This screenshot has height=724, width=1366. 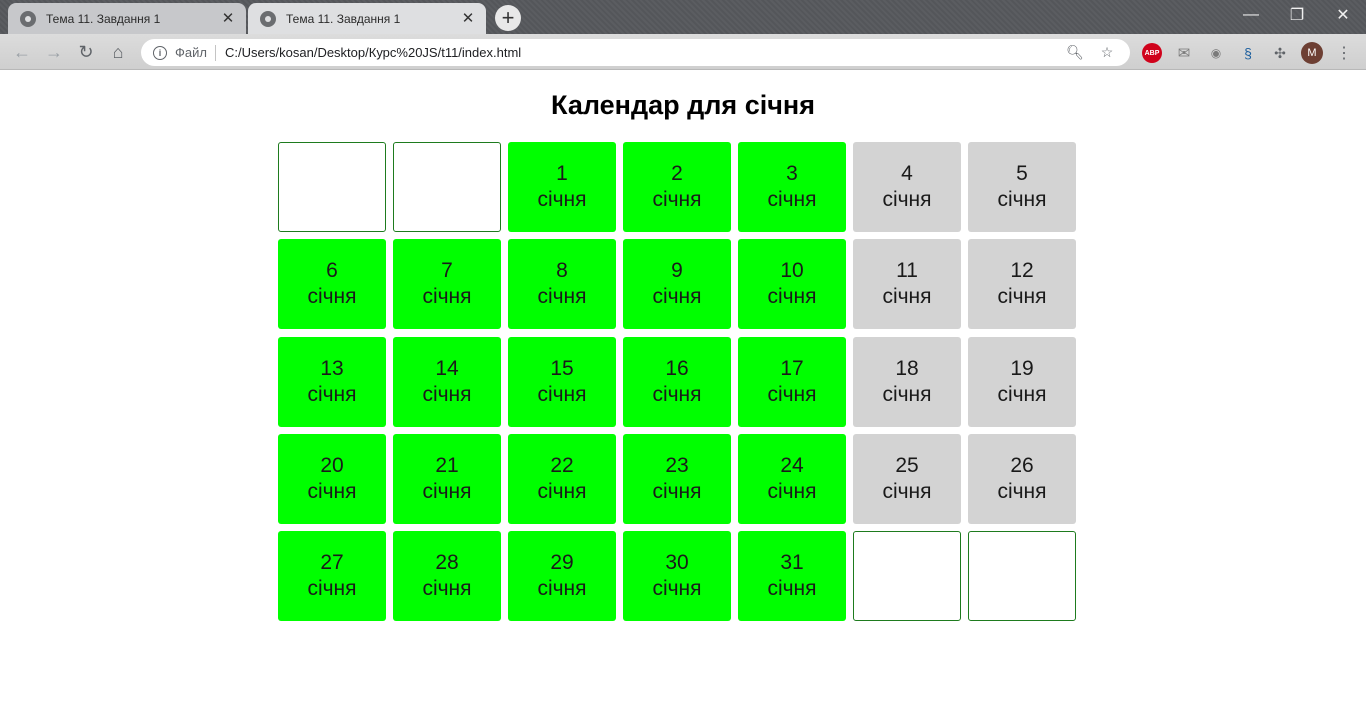 What do you see at coordinates (447, 271) in the screenshot?
I see `day-number: 7` at bounding box center [447, 271].